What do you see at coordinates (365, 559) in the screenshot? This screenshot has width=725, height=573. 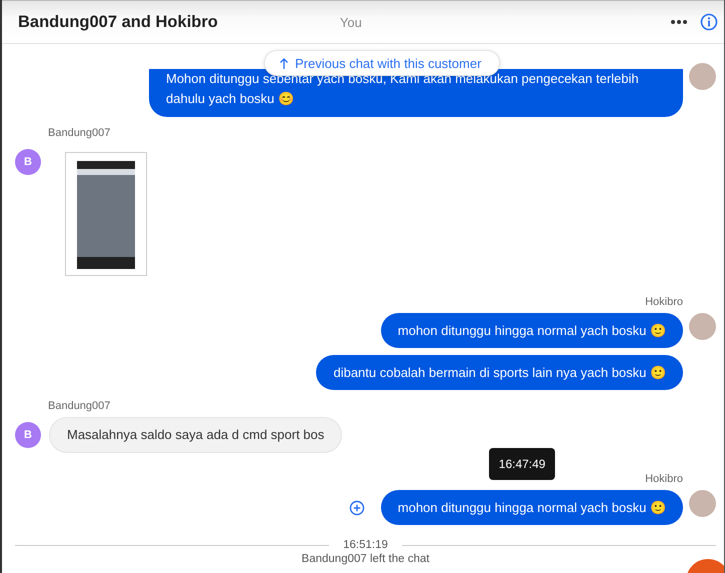 I see `system-message: Bandung007 left the chat` at bounding box center [365, 559].